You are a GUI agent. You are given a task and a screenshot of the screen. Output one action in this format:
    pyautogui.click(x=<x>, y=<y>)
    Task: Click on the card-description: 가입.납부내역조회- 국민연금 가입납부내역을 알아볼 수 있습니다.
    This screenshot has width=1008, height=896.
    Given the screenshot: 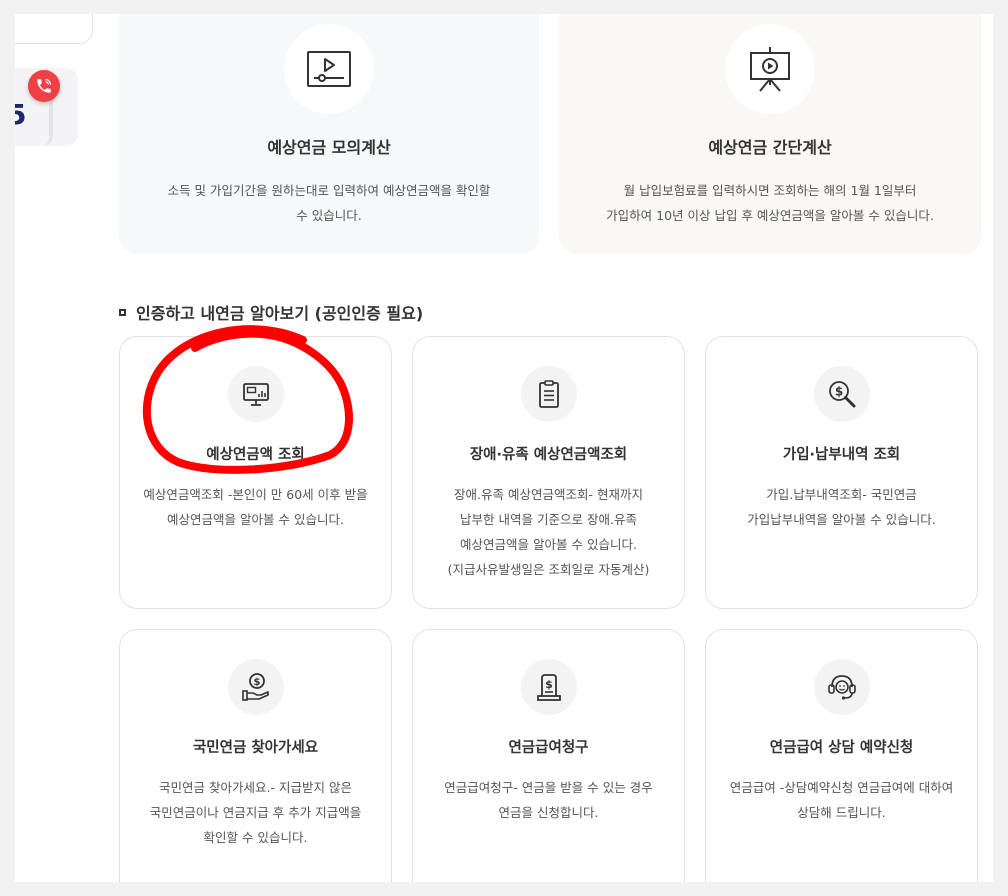 What is the action you would take?
    pyautogui.click(x=841, y=507)
    